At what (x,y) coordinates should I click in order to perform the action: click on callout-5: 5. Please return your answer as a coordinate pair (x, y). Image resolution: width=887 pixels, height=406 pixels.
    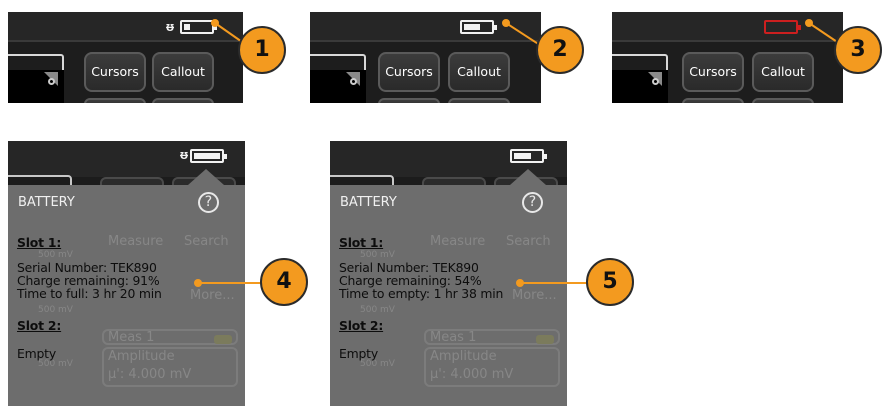
    Looking at the image, I should click on (610, 282).